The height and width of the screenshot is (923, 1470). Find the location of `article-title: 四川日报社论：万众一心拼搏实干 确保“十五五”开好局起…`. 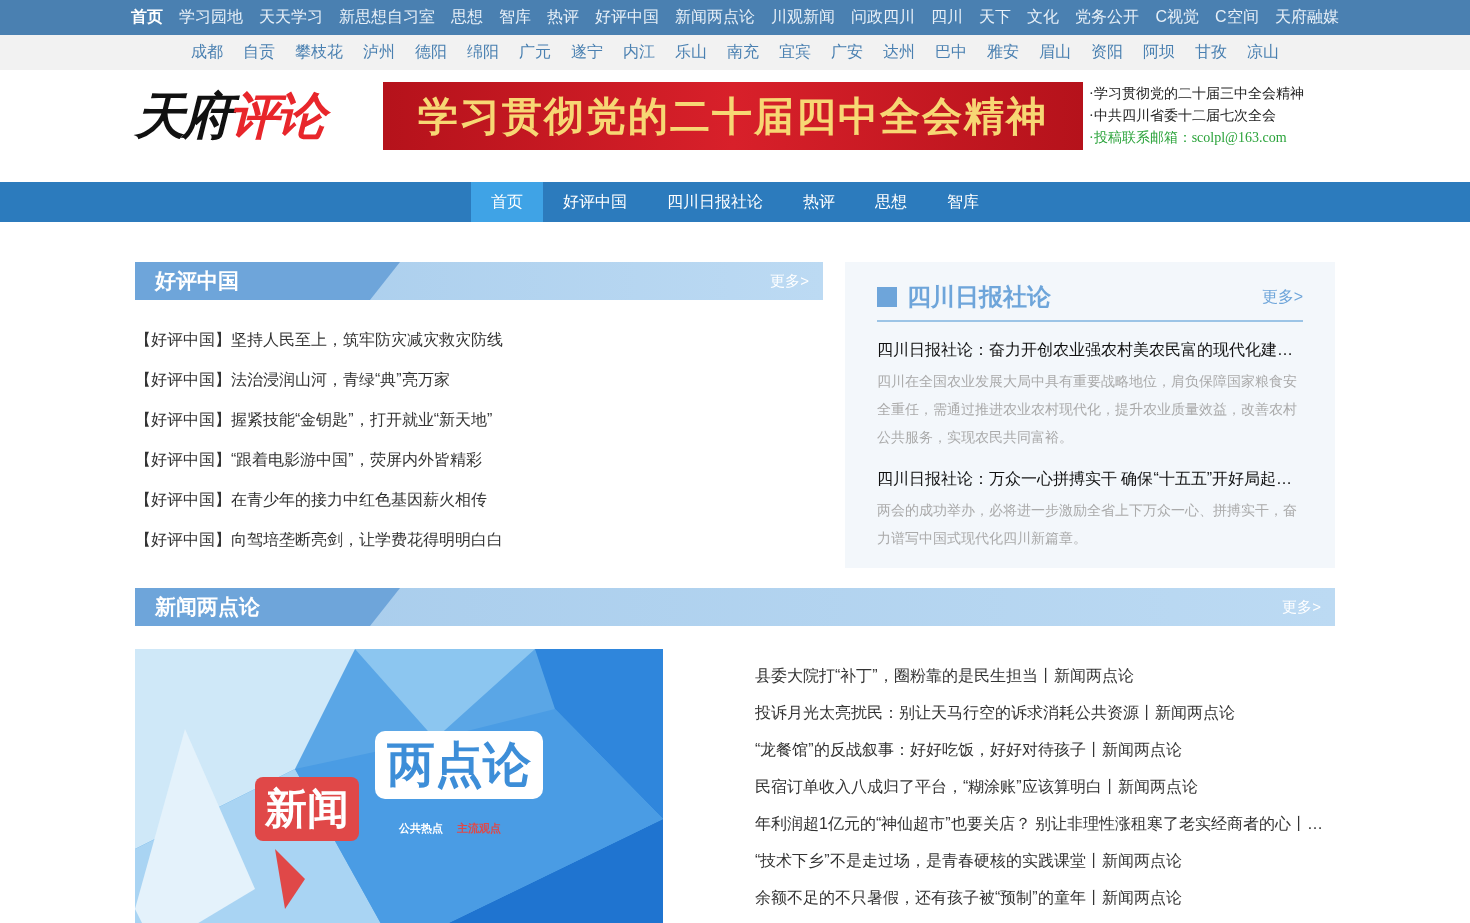

article-title: 四川日报社论：万众一心拼搏实干 确保“十五五”开好局起… is located at coordinates (1090, 479).